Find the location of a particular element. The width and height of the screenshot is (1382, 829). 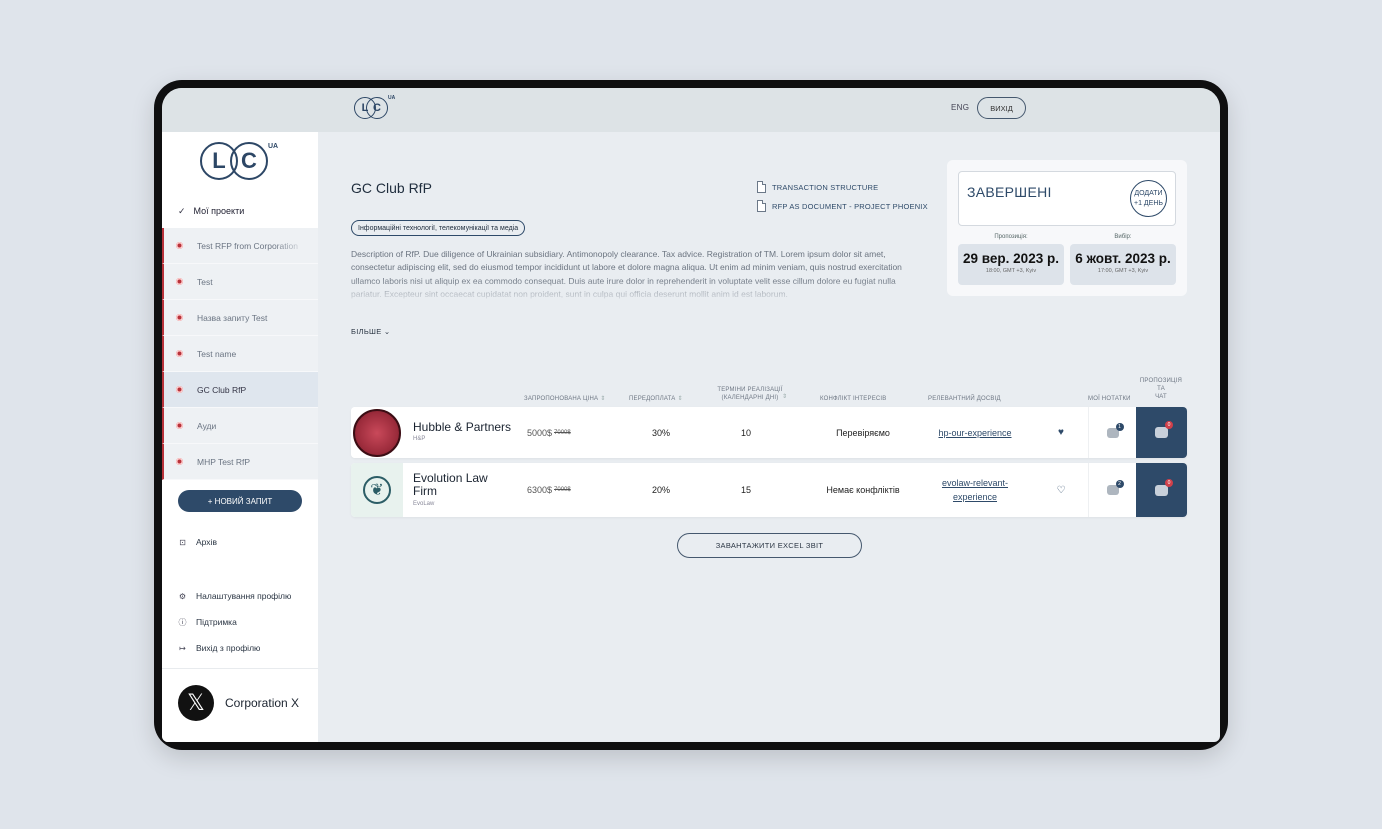

notes-count: 2 is located at coordinates (1119, 484).